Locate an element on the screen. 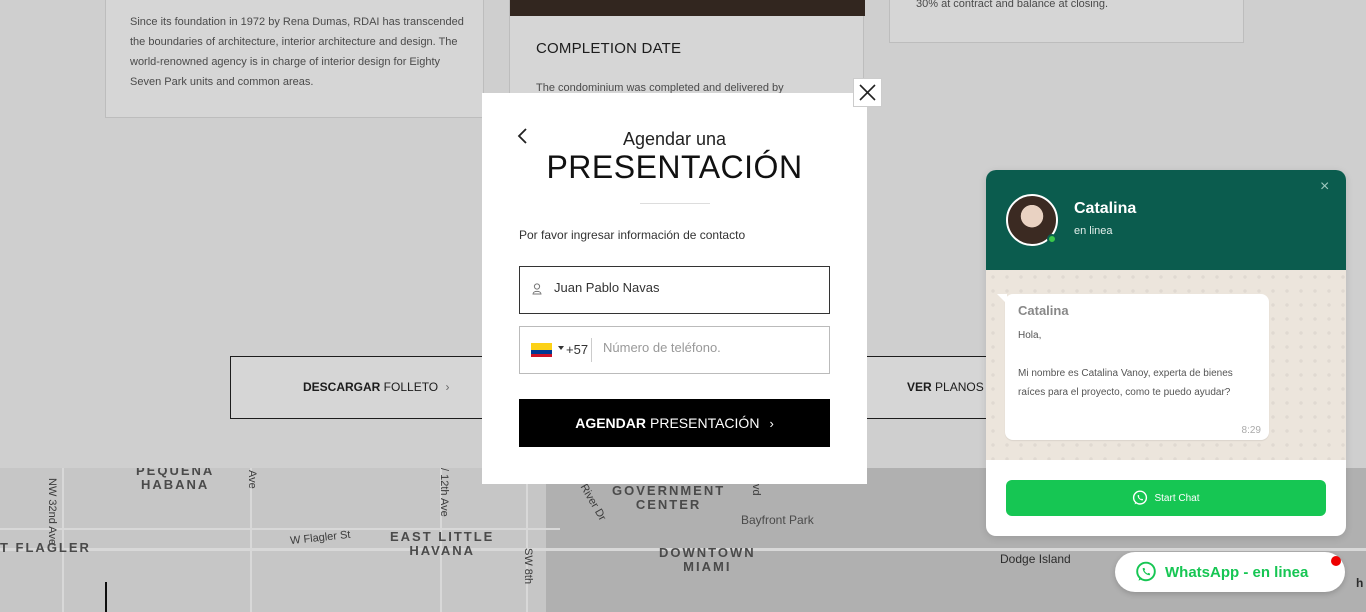 The image size is (1366, 612). modal-subtitle: Agendar una is located at coordinates (674, 139).